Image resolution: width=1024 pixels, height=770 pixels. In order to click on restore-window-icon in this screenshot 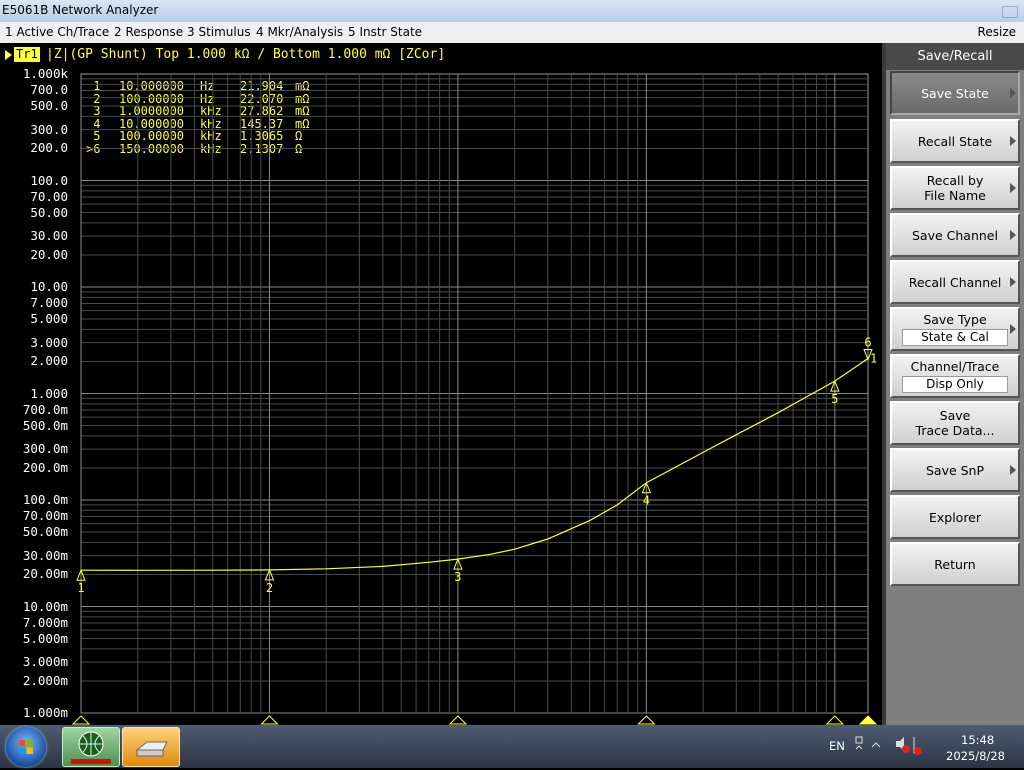, I will do `click(1010, 12)`.